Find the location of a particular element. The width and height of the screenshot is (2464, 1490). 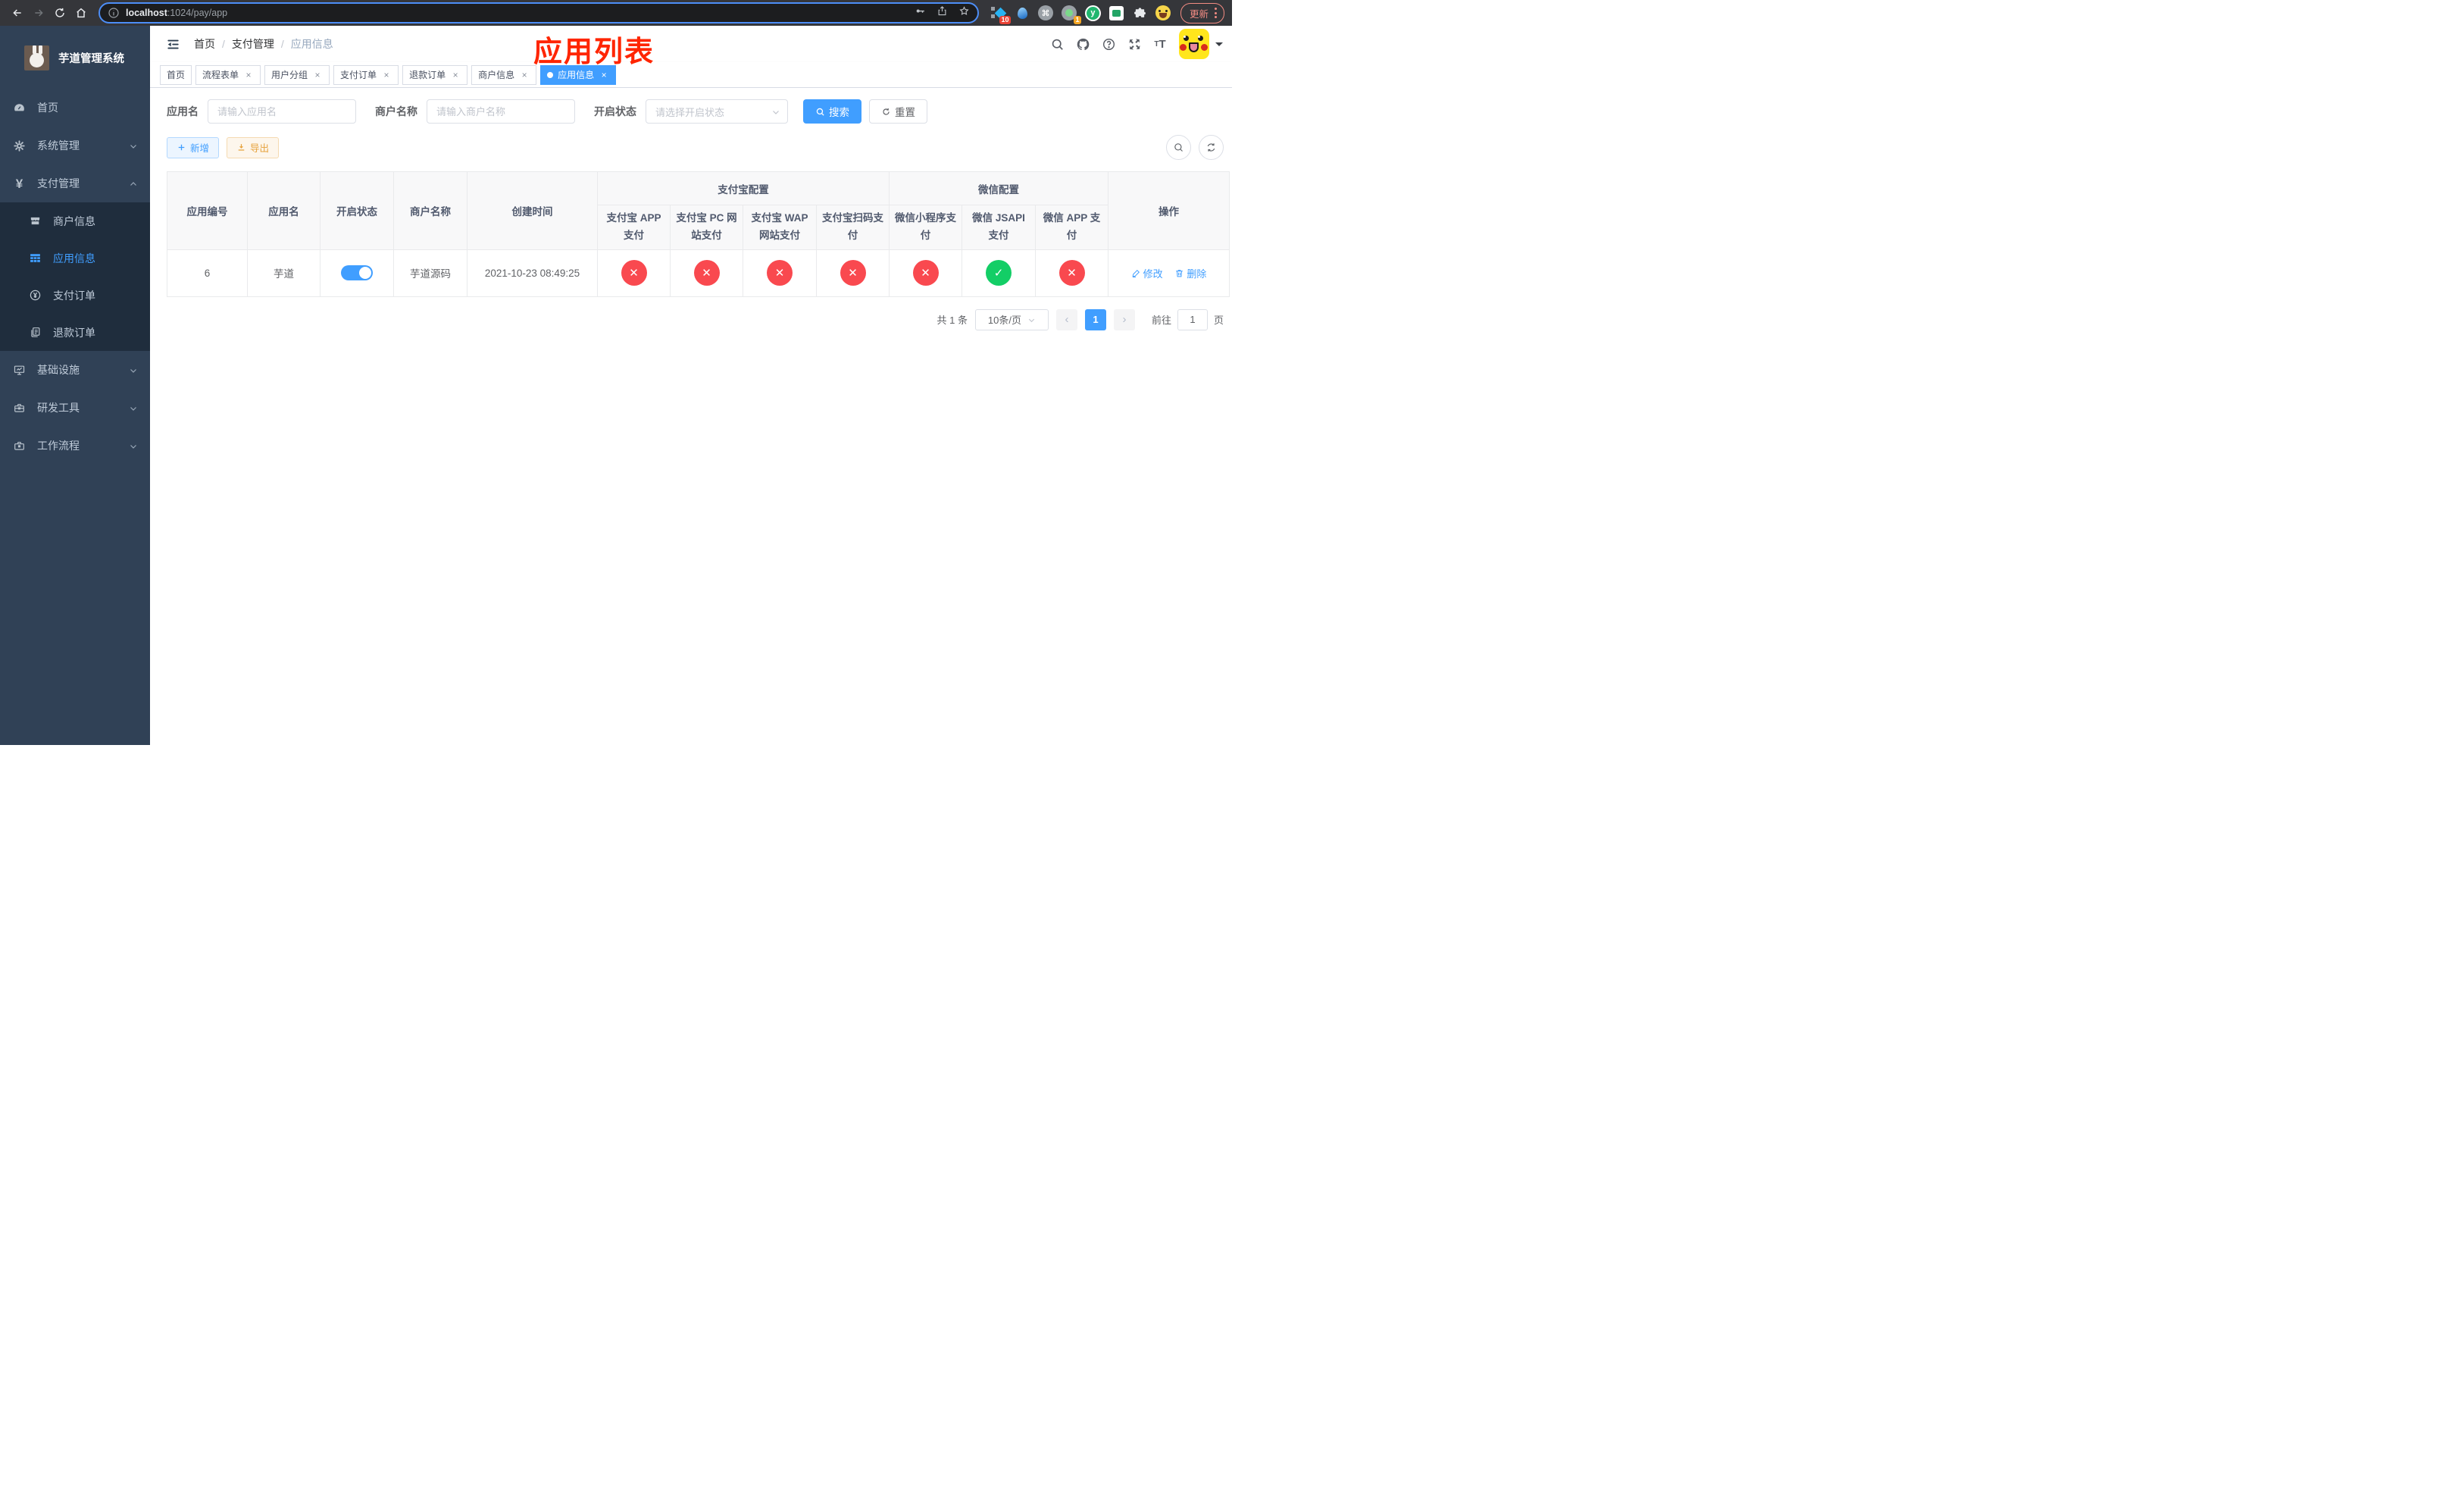

sidebar-item-label: 支付订单 is located at coordinates (74, 295).